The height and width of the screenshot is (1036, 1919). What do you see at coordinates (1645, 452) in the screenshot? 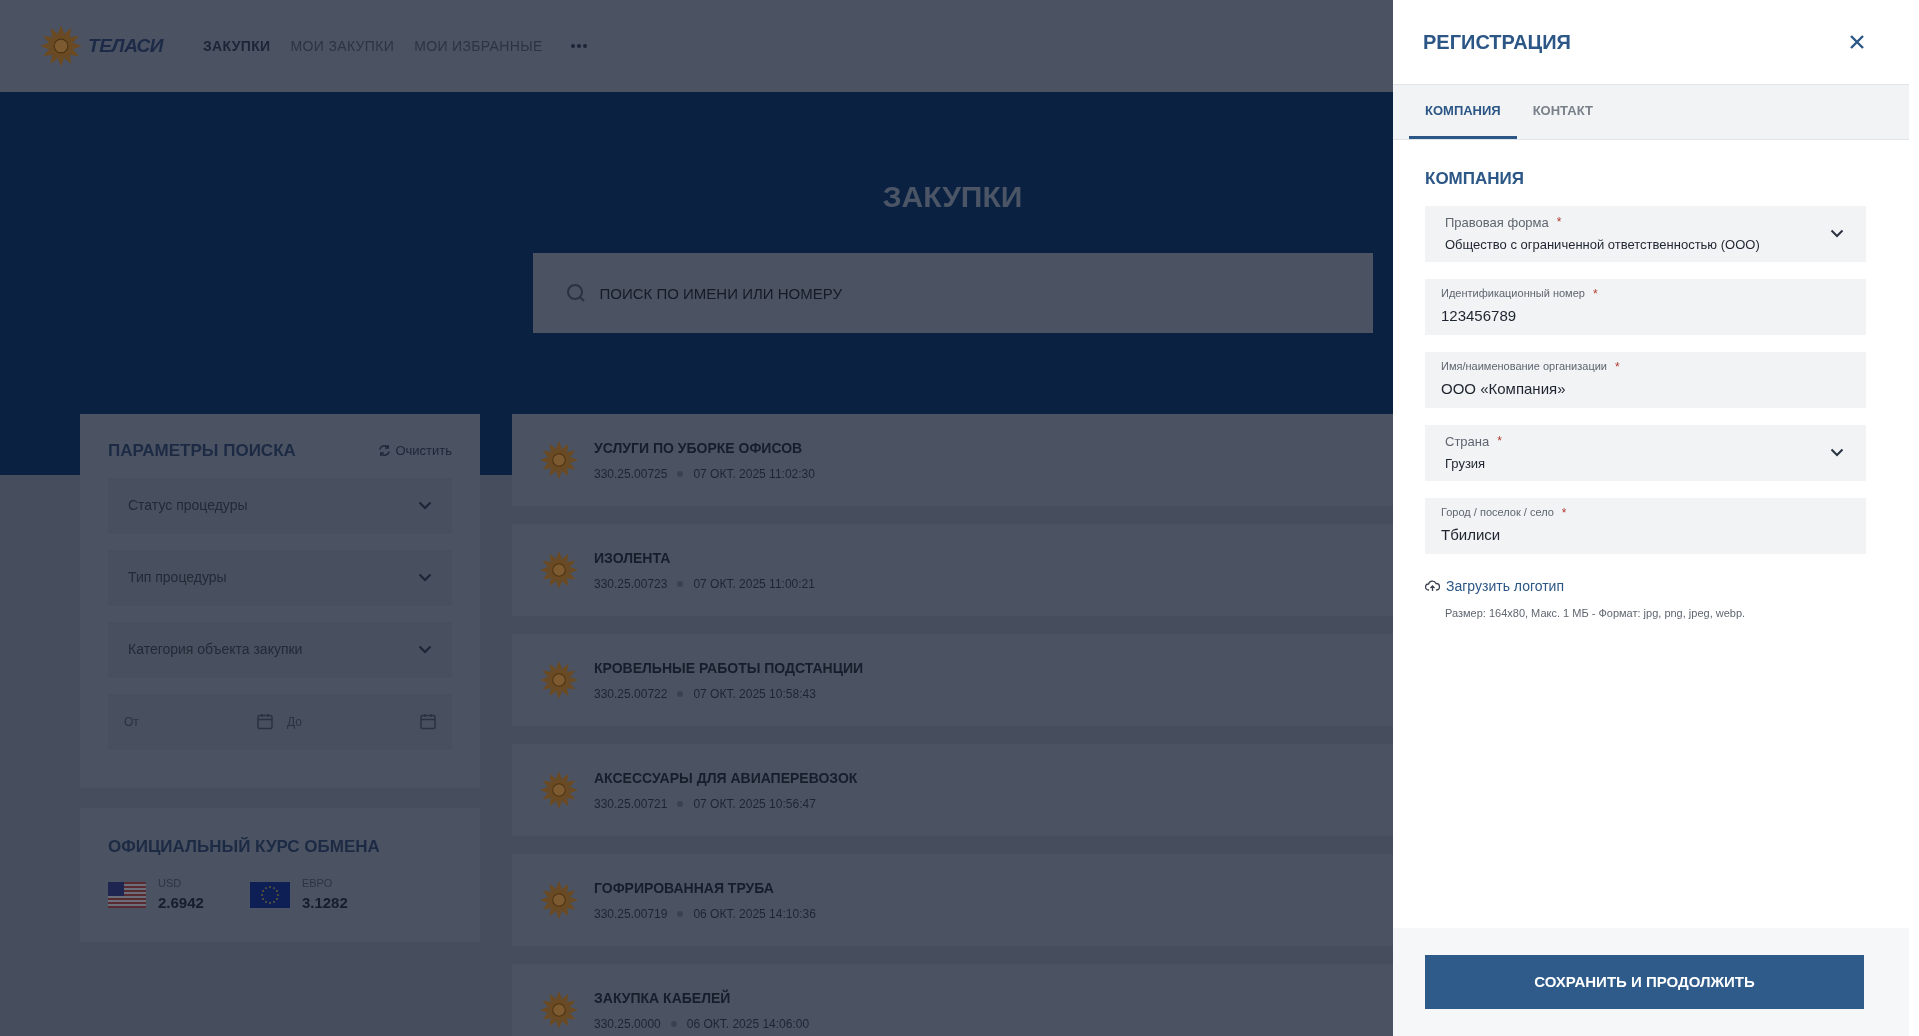
I see `select-field: Страна * Грузия` at bounding box center [1645, 452].